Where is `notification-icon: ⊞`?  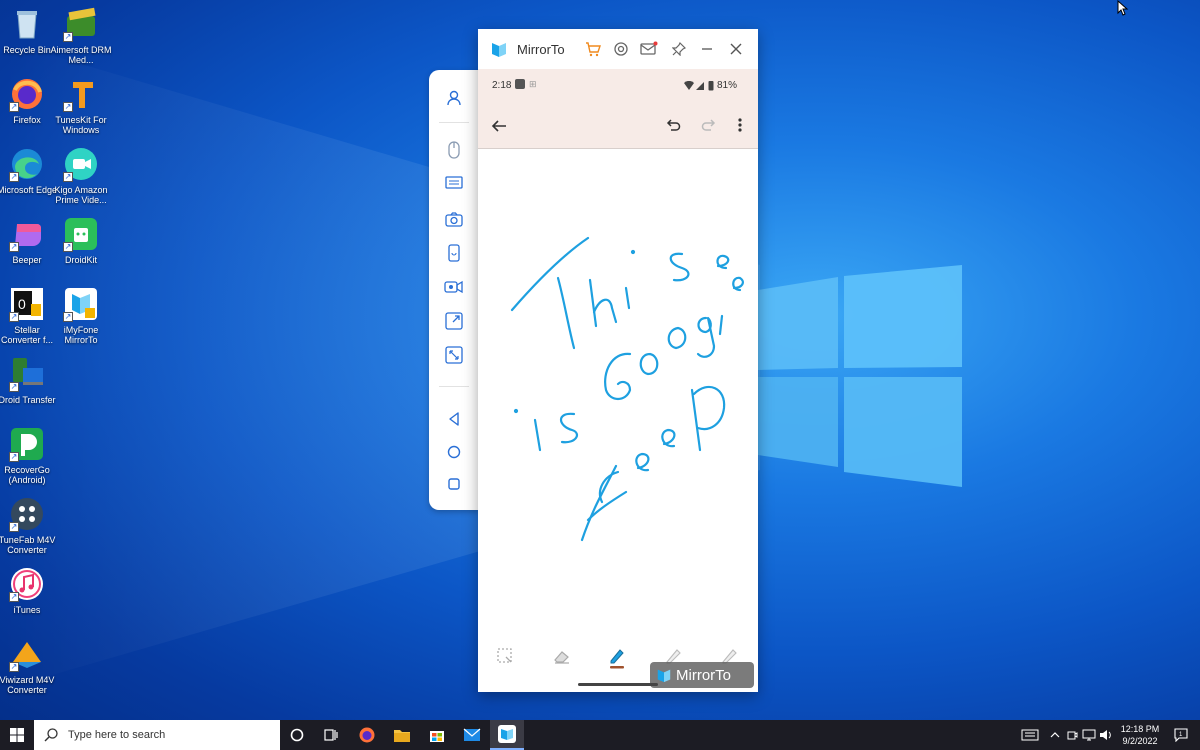 notification-icon: ⊞ is located at coordinates (533, 84).